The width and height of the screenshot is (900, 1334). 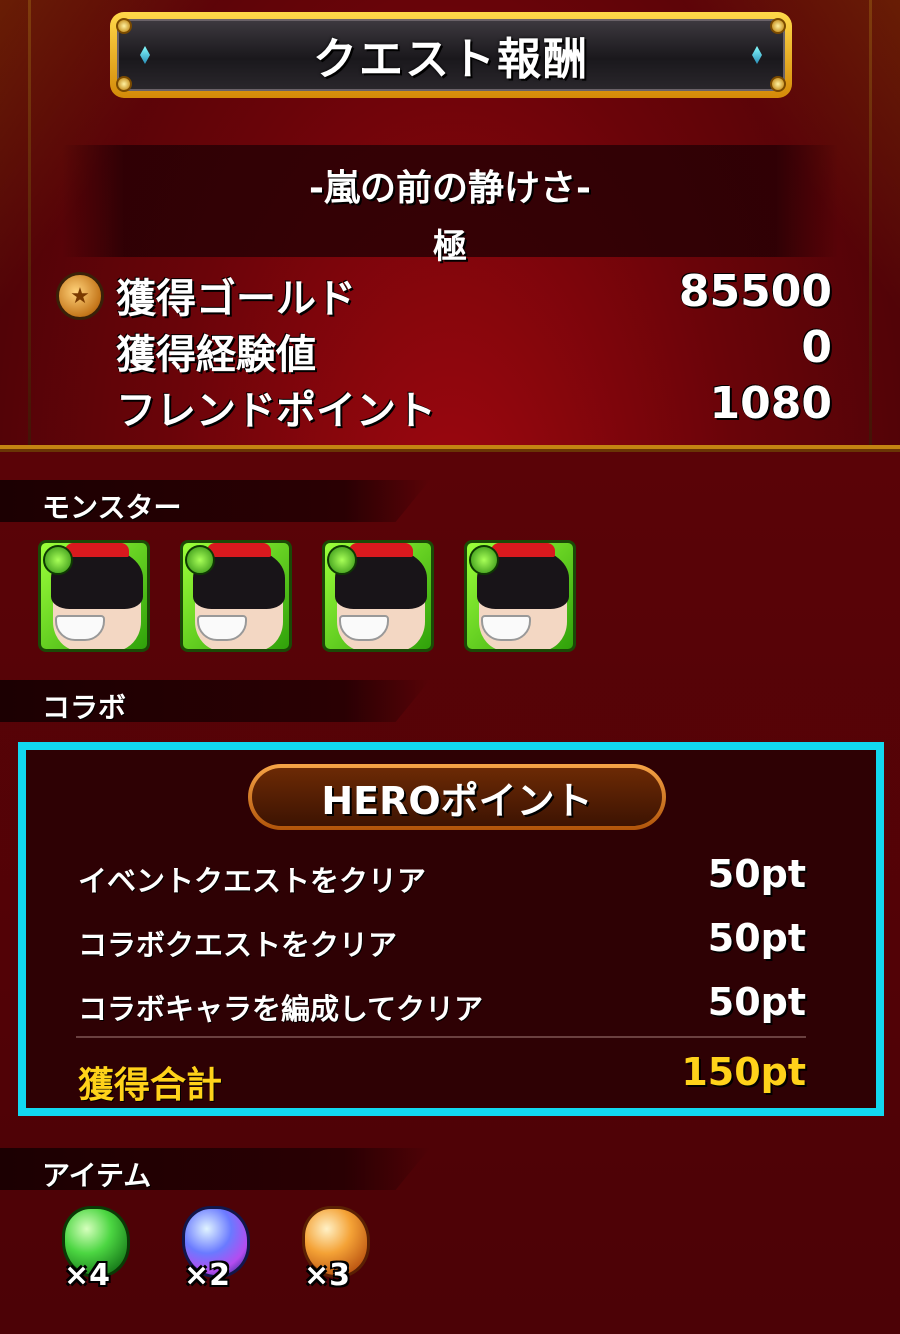 What do you see at coordinates (84, 707) in the screenshot?
I see `section-label: コラボ` at bounding box center [84, 707].